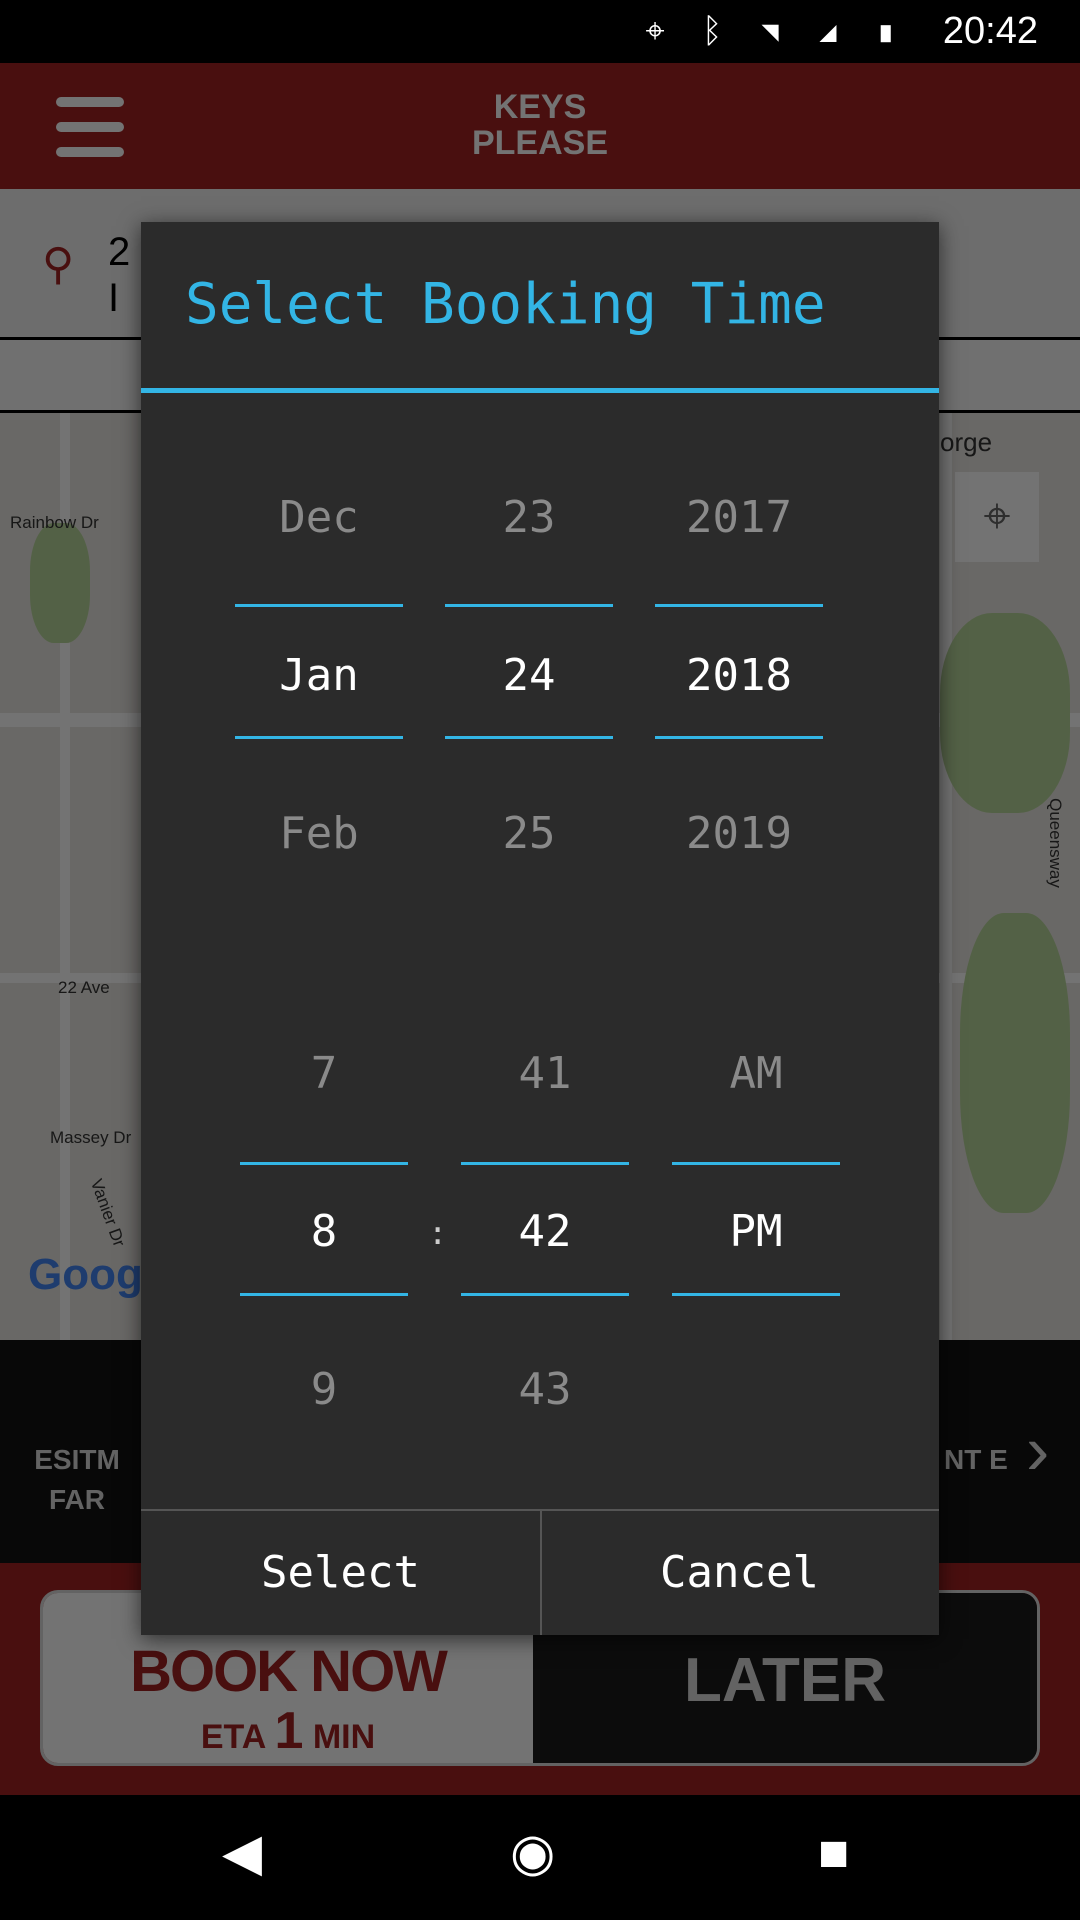 The image size is (1080, 1920). I want to click on back-icon: ◀, so click(242, 1853).